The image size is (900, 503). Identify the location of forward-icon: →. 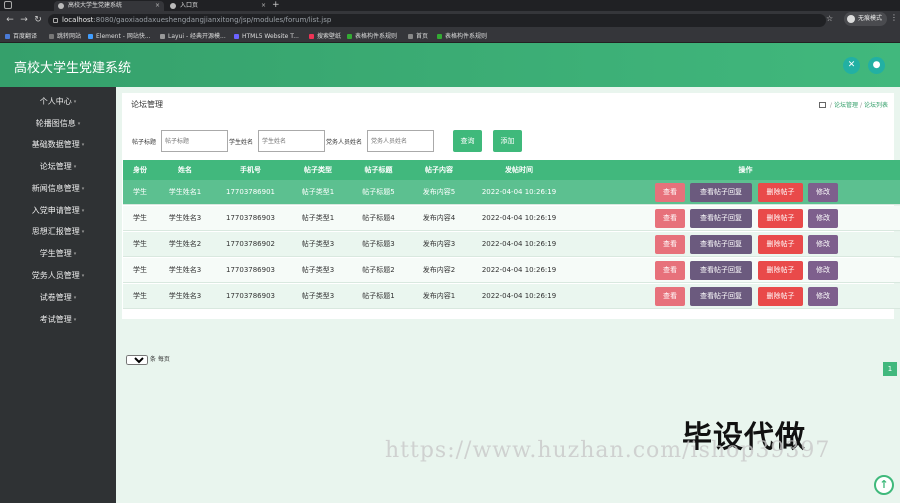
(24, 20).